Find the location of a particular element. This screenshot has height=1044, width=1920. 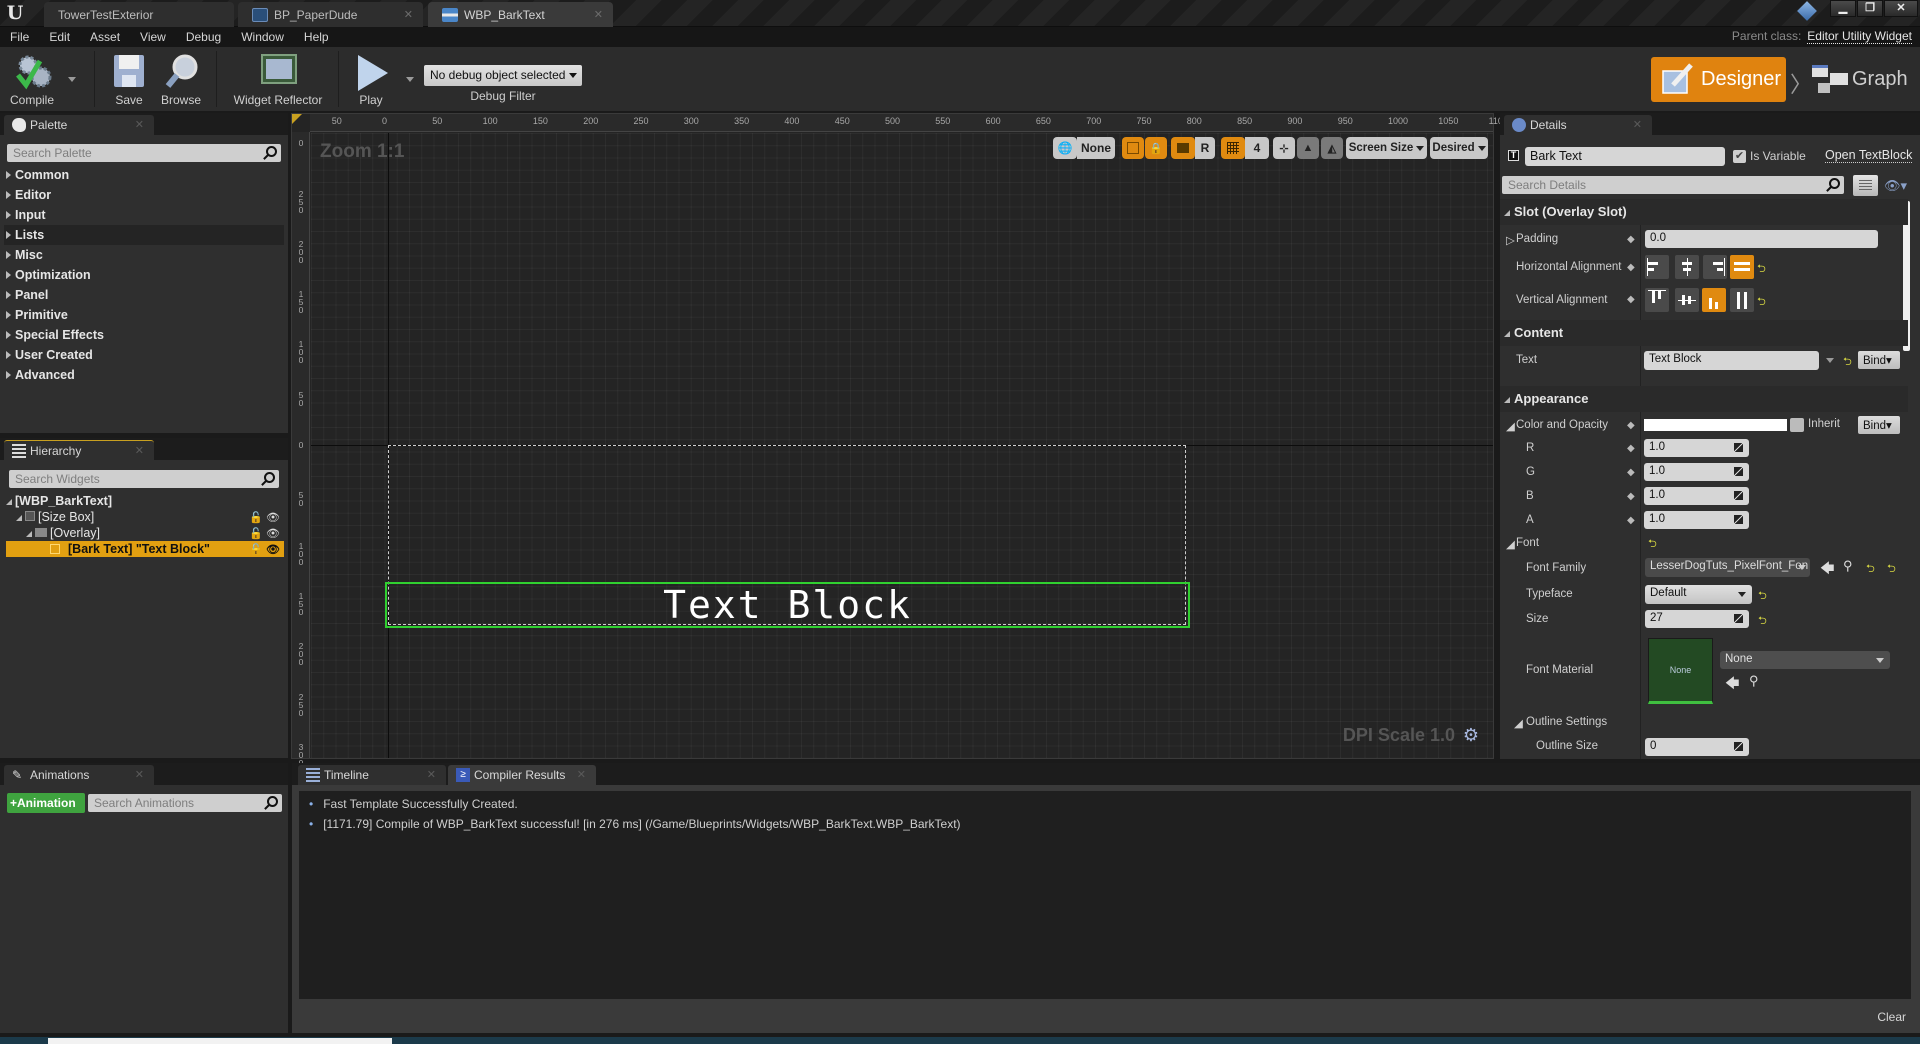

padding-input: 0.0 is located at coordinates (1761, 239).